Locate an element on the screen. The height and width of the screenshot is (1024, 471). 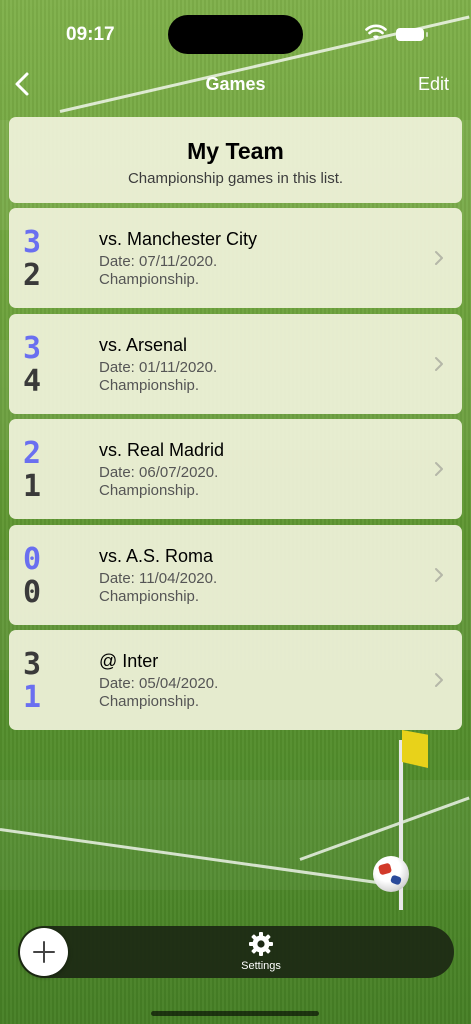
game-row: 3 1 @ Inter Date: 05/04/2020. Championship. is located at coordinates (235, 680).